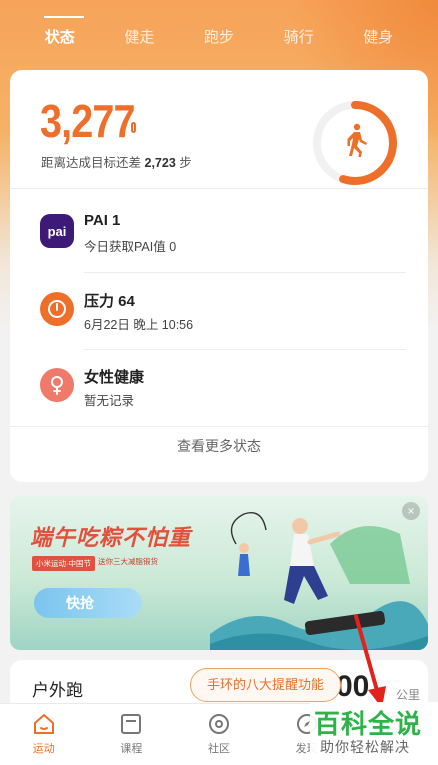 This screenshot has width=438, height=765. I want to click on pai-icon-text: pai, so click(57, 231).